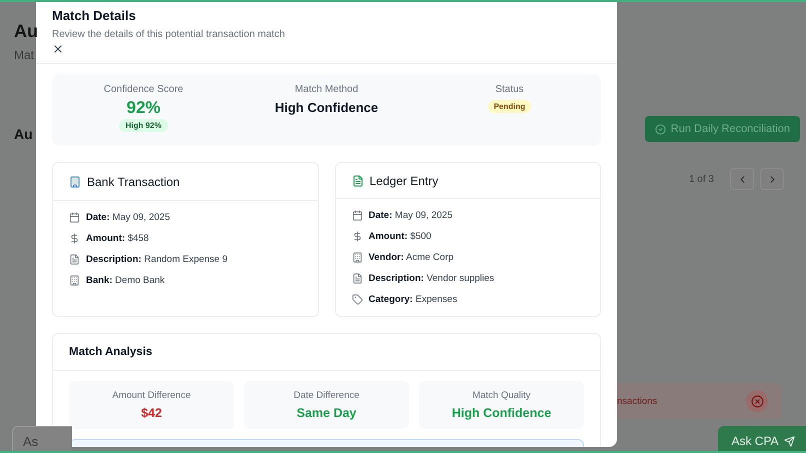 Image resolution: width=806 pixels, height=453 pixels. I want to click on close-button, so click(58, 49).